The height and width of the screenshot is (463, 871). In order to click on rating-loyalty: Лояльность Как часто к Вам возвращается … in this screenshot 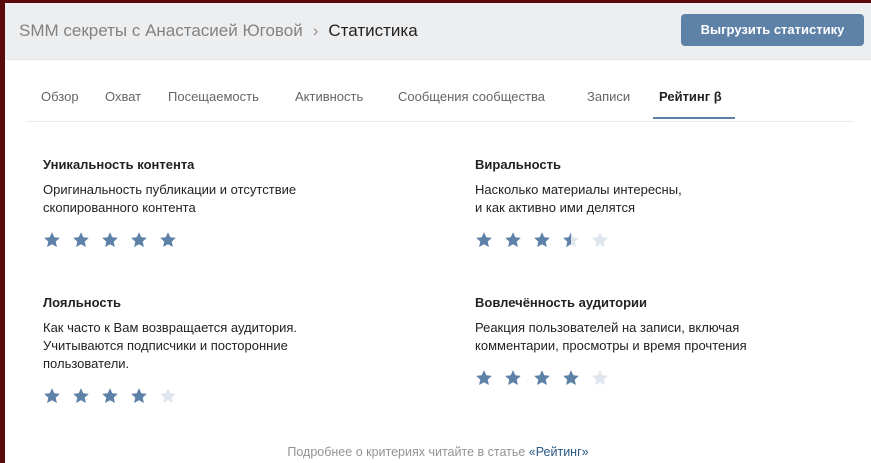, I will do `click(233, 334)`.